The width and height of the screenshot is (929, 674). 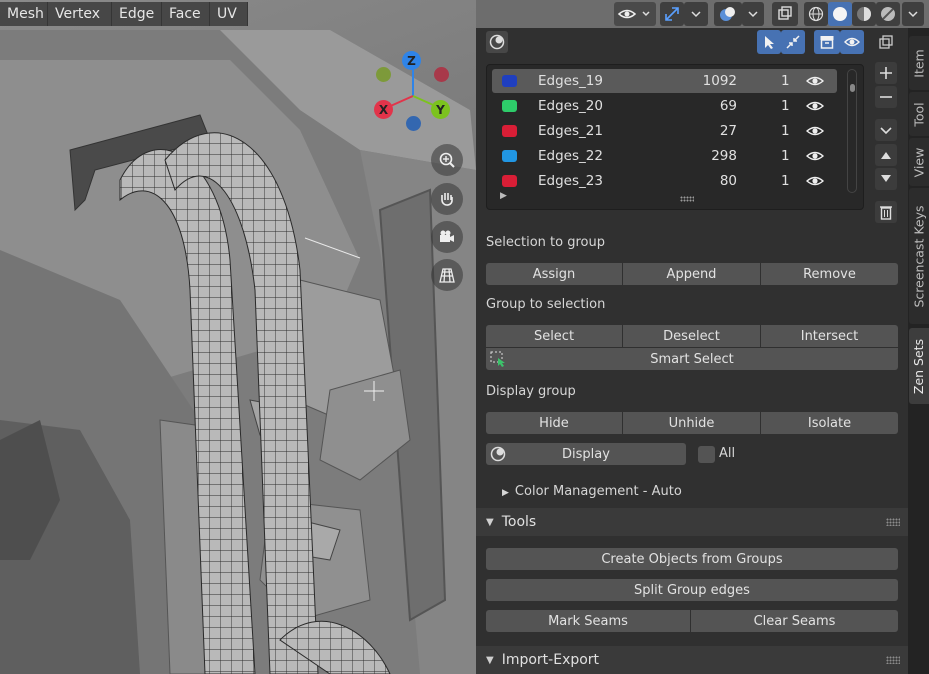 What do you see at coordinates (411, 60) in the screenshot?
I see `axis-z-ball: Z` at bounding box center [411, 60].